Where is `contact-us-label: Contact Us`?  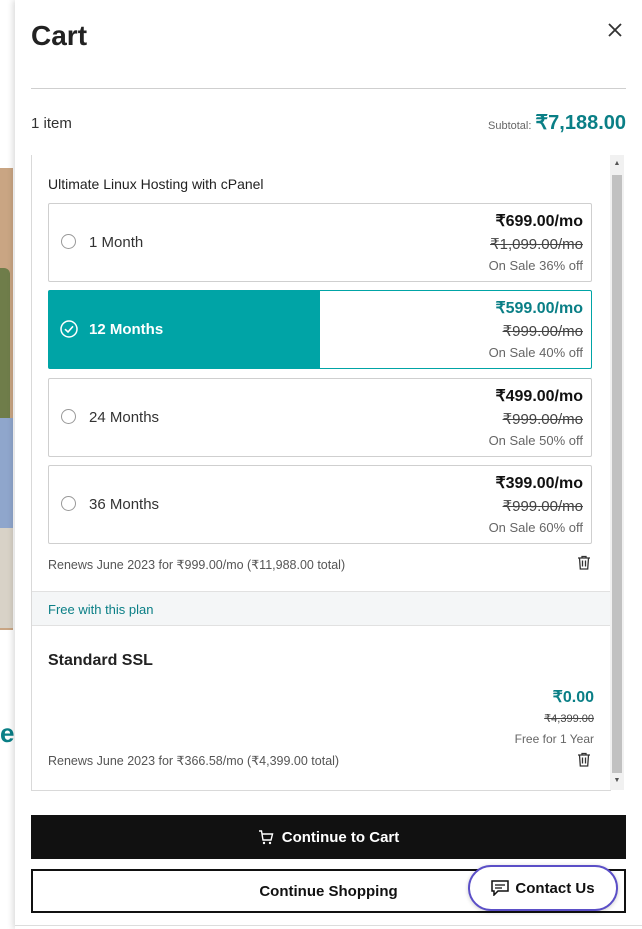 contact-us-label: Contact Us is located at coordinates (555, 888).